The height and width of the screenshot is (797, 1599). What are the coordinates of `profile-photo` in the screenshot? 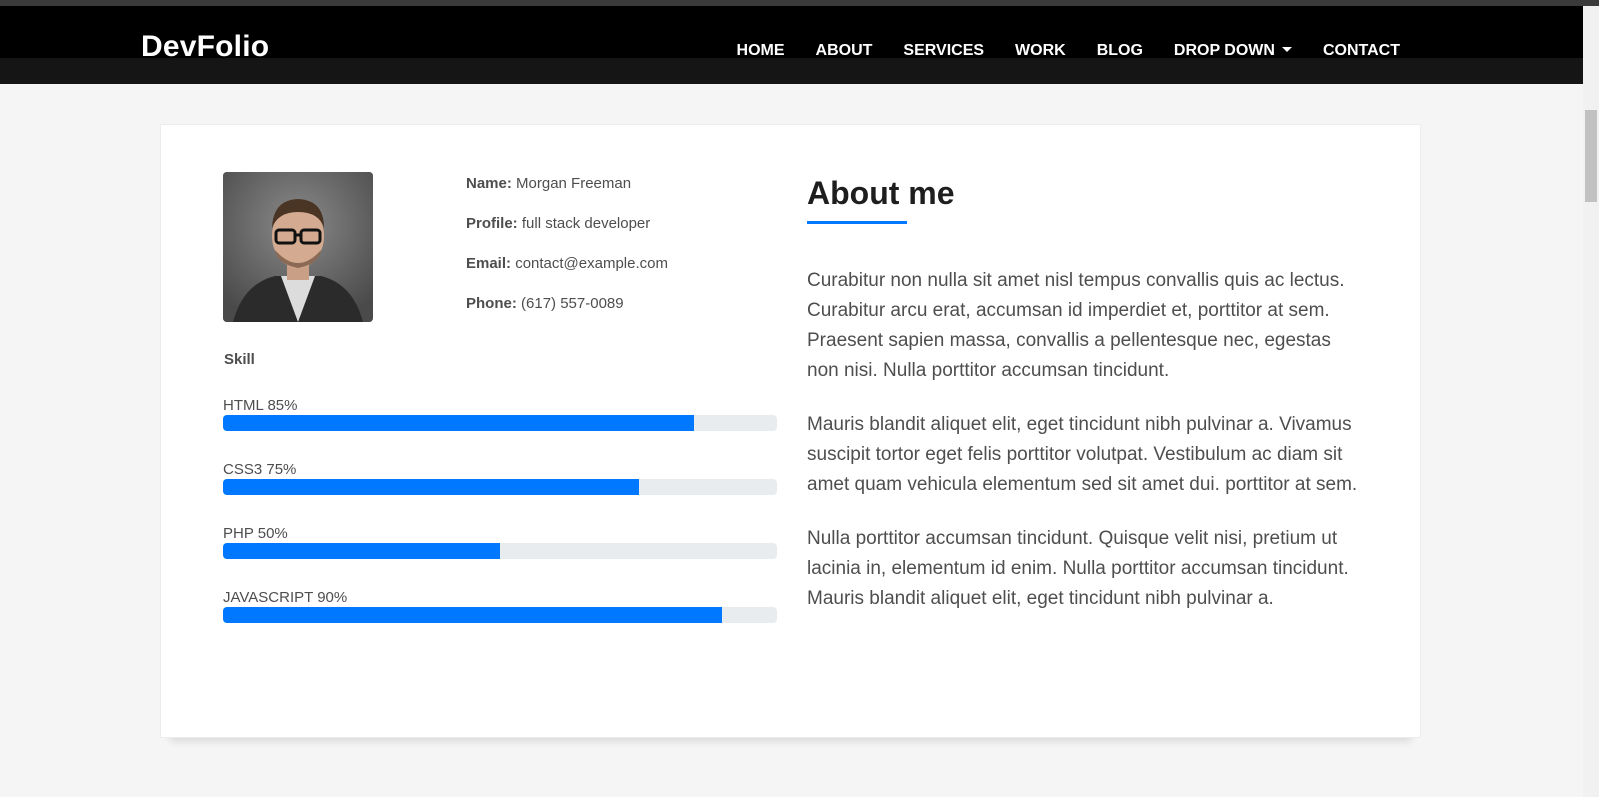 It's located at (298, 247).